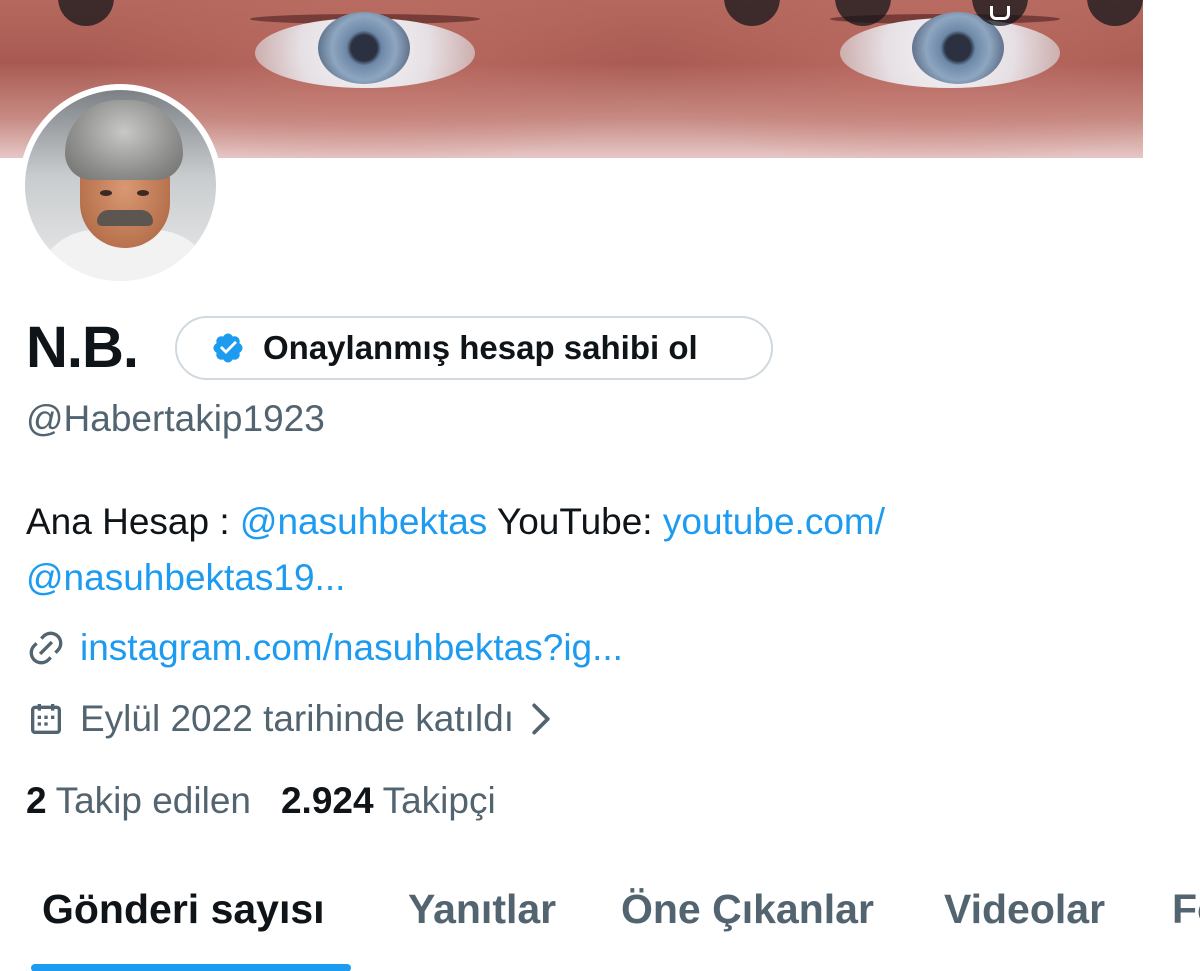 Image resolution: width=1200 pixels, height=971 pixels. I want to click on followers-count: 2.924, so click(327, 801).